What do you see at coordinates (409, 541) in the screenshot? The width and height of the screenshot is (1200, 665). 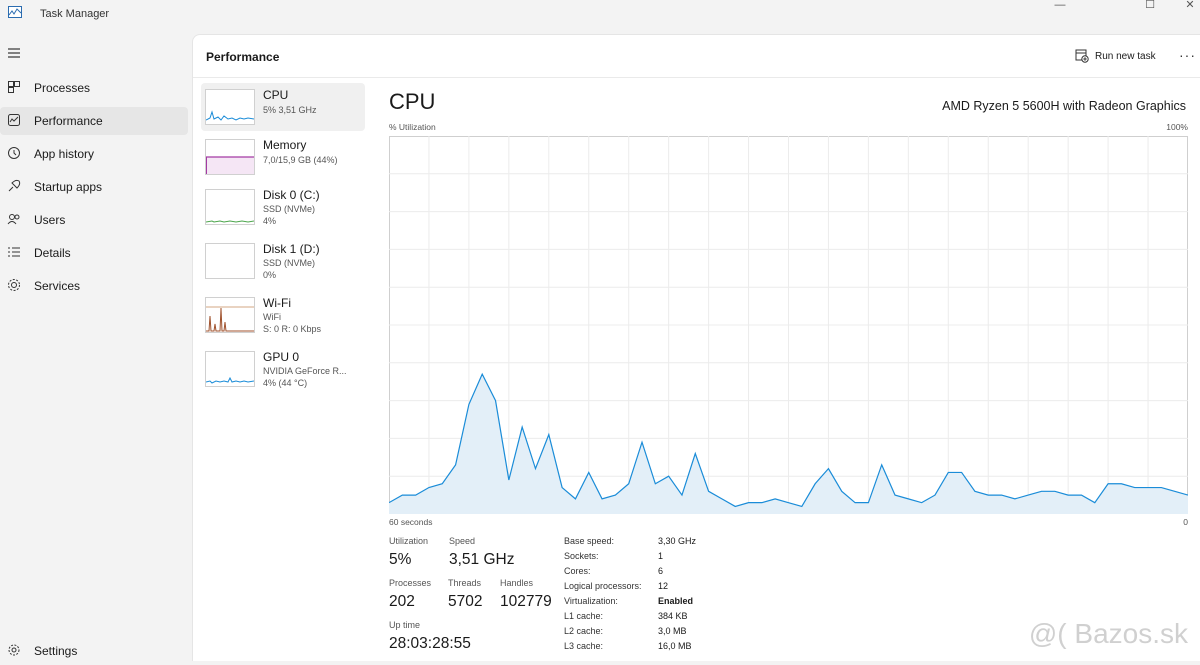 I see `utilization-label: Utilization` at bounding box center [409, 541].